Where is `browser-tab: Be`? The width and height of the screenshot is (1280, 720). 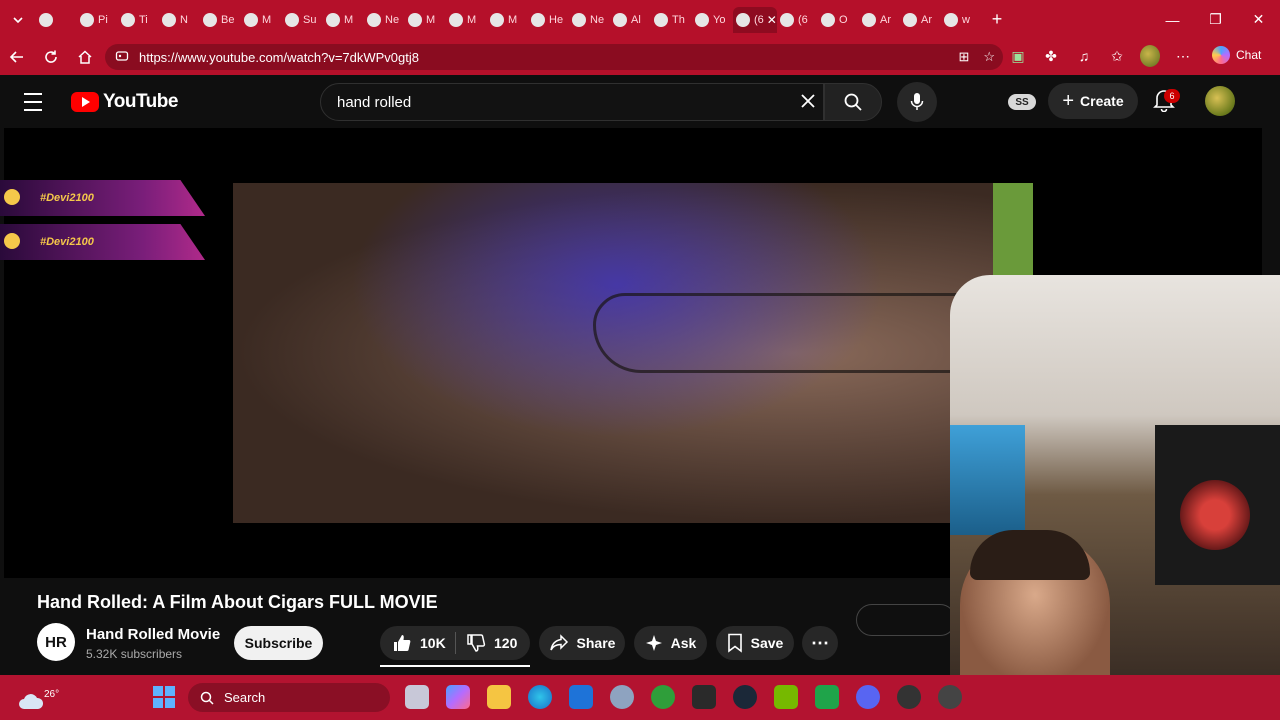 browser-tab: Be is located at coordinates (220, 20).